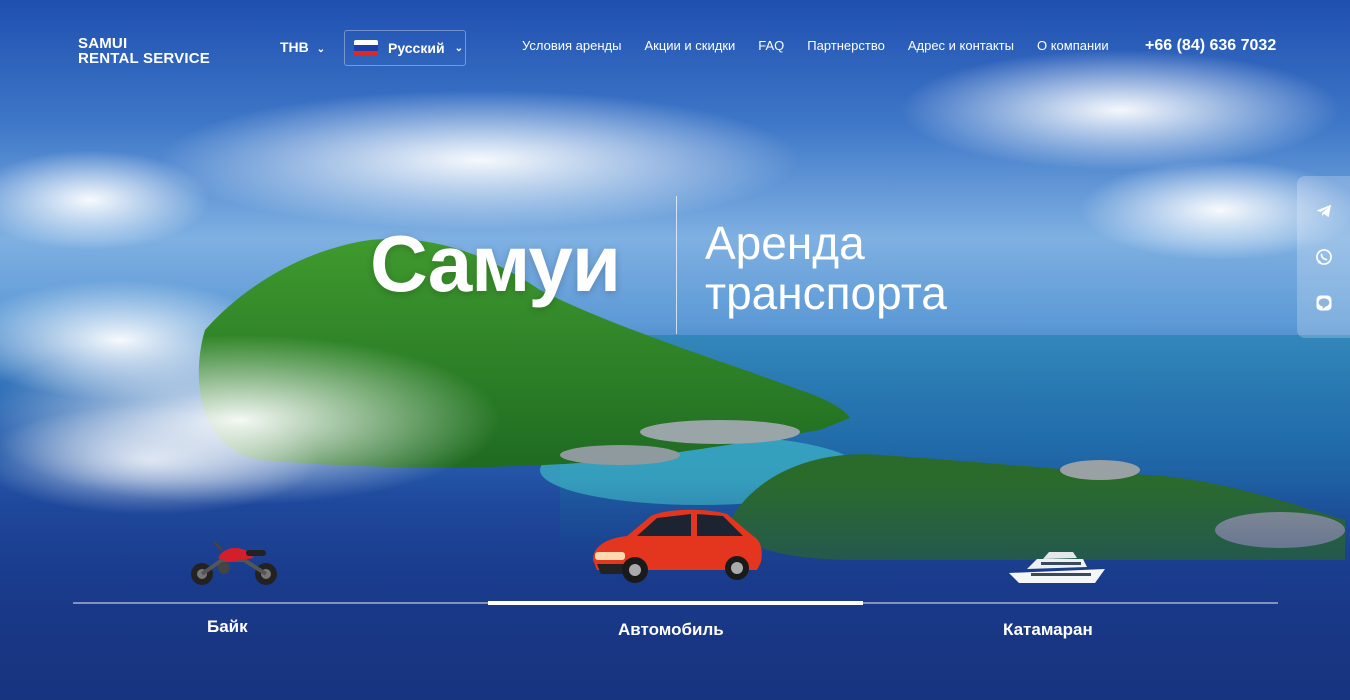 The height and width of the screenshot is (700, 1350). Describe the element at coordinates (961, 45) in the screenshot. I see `menu-item-contacts: Адрес и контакты` at that location.